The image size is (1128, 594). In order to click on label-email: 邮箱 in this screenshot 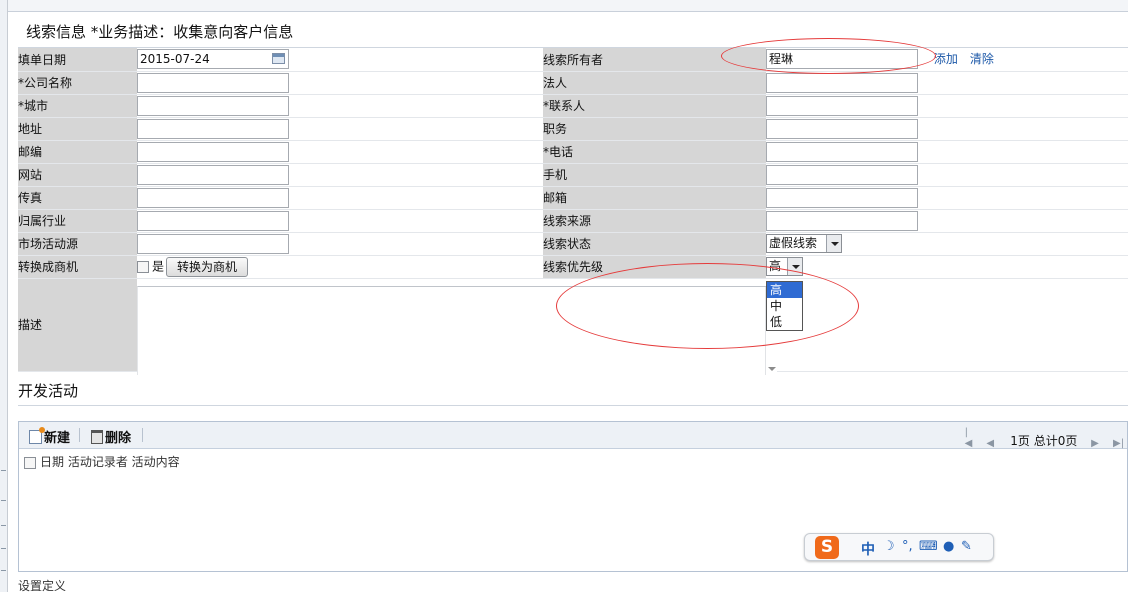, I will do `click(654, 198)`.